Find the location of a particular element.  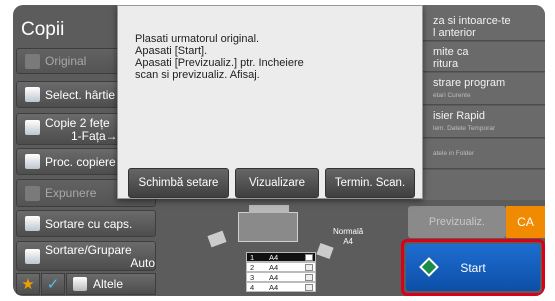

check-button: ✓ is located at coordinates (53, 284).